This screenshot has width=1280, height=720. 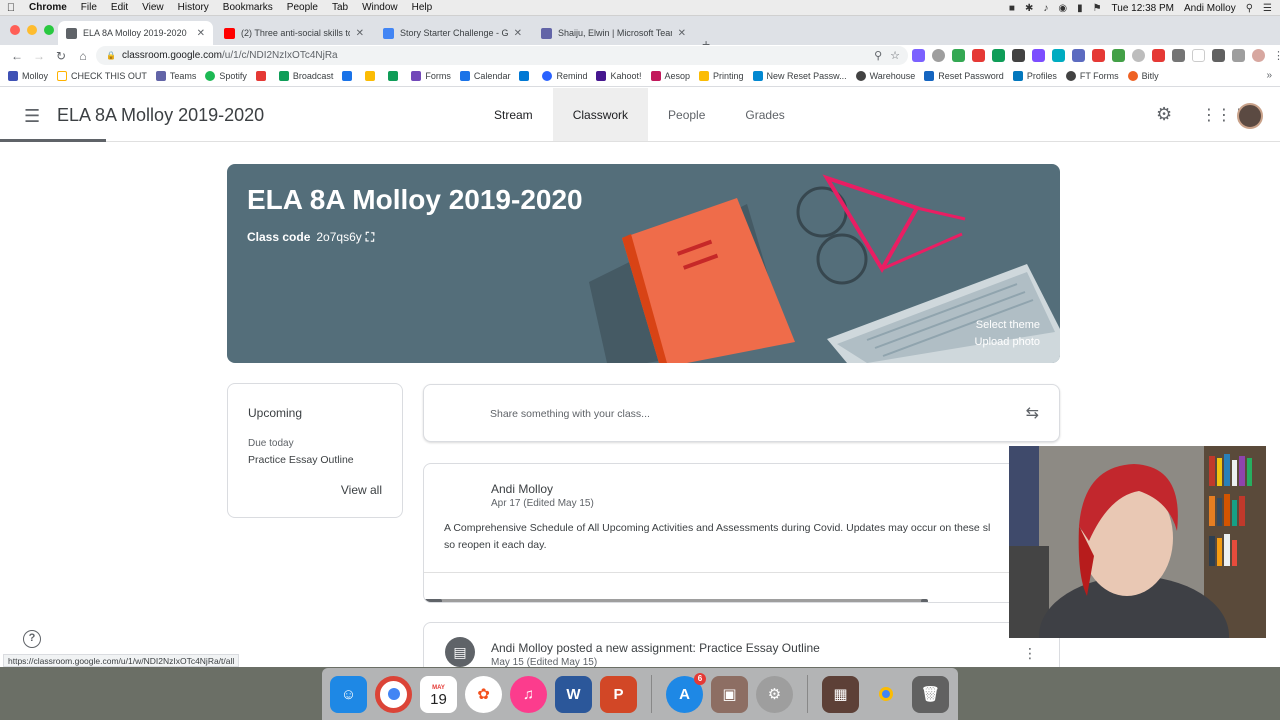 What do you see at coordinates (1164, 114) in the screenshot?
I see `class-settings-gear-icon: ⚙` at bounding box center [1164, 114].